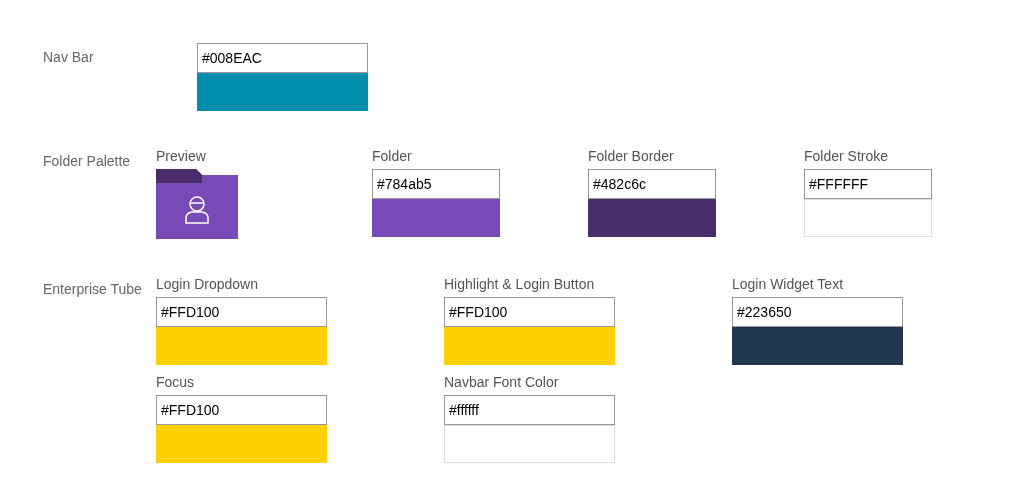 The image size is (1020, 494). What do you see at coordinates (868, 184) in the screenshot?
I see `hex-input-field: #FFFFFF` at bounding box center [868, 184].